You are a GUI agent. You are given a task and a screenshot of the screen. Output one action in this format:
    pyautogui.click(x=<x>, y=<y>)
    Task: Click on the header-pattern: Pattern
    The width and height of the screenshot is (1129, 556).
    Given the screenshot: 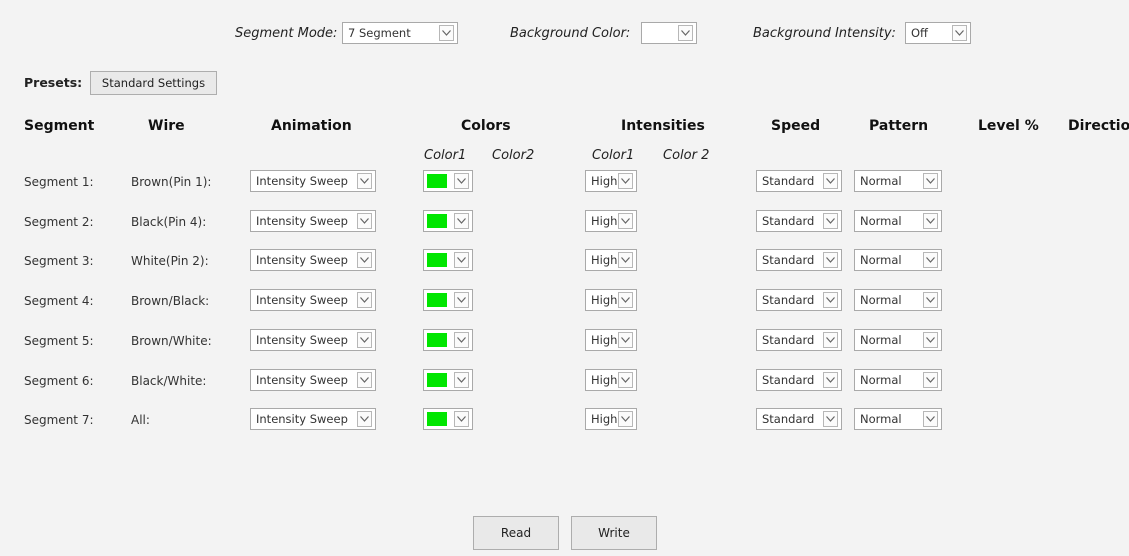 What is the action you would take?
    pyautogui.click(x=899, y=126)
    